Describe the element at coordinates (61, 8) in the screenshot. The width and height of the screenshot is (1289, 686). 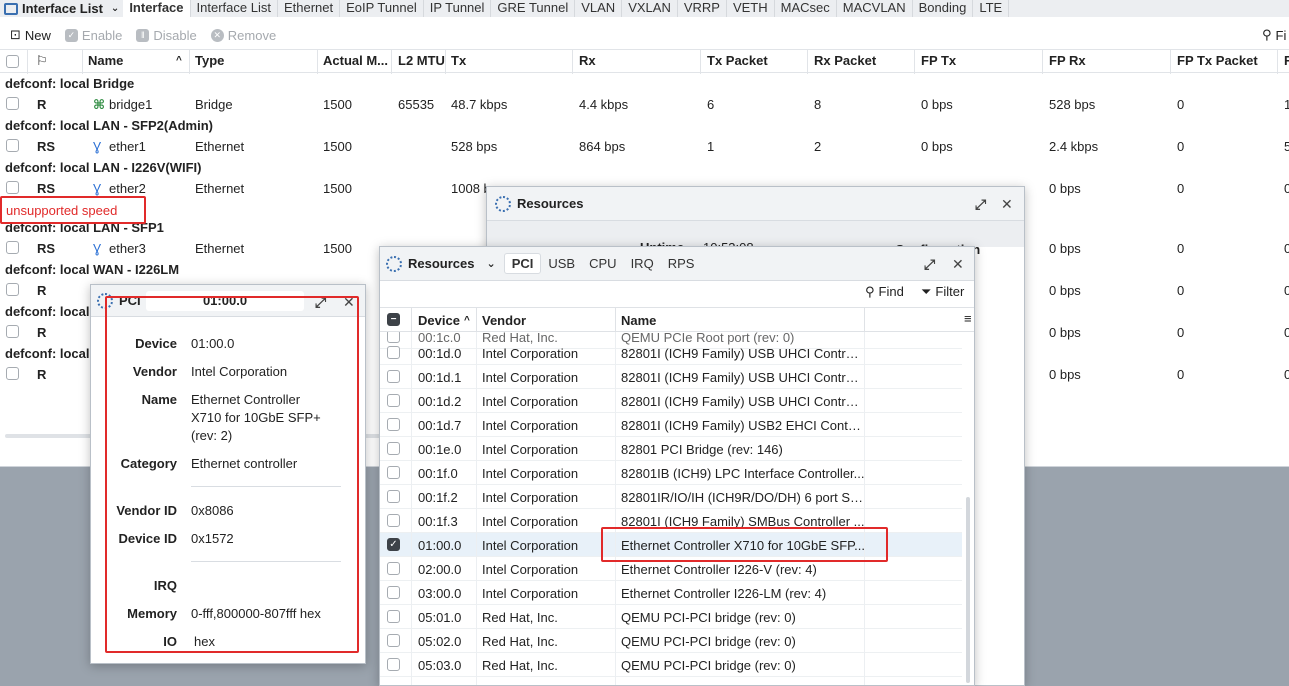
I see `interface-list-menu: Interface List ⌄` at that location.